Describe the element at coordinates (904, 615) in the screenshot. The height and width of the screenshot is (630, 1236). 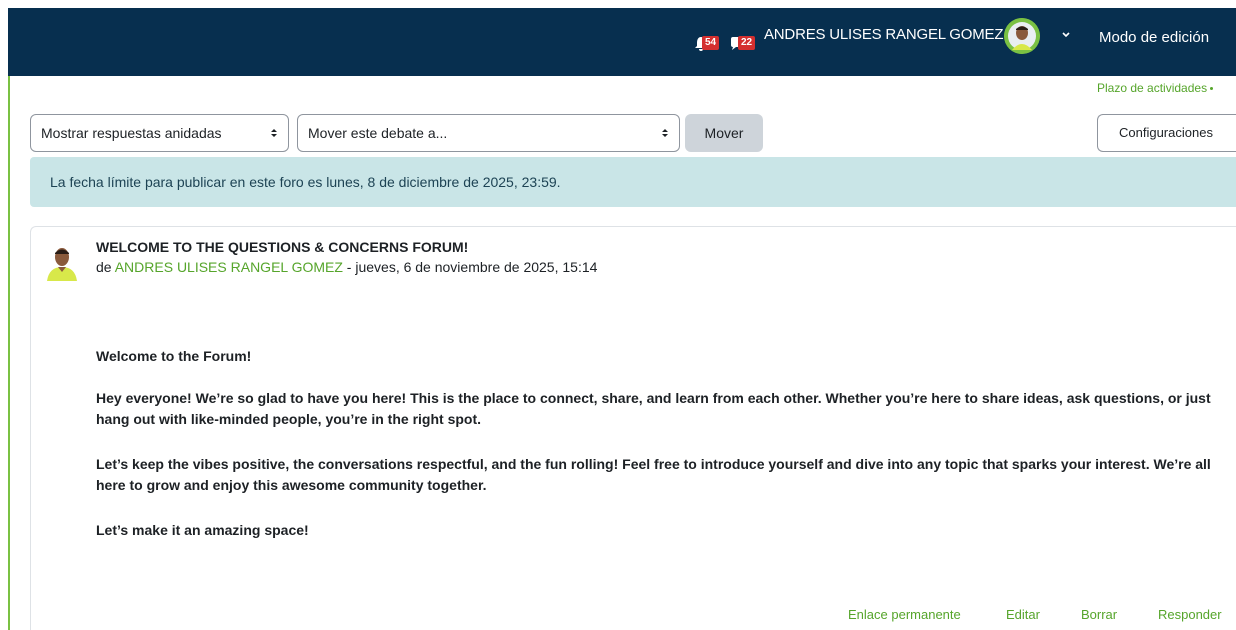
I see `permalink-link: Enlace permanente` at that location.